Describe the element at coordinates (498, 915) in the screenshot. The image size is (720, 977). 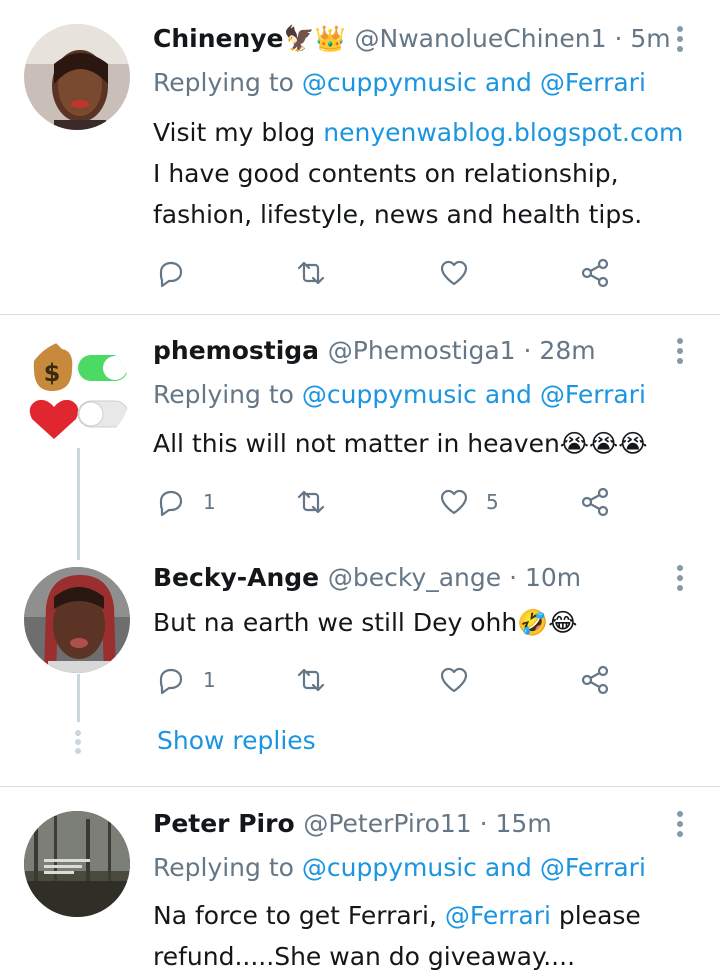
I see `mention-link: @Ferrari` at that location.